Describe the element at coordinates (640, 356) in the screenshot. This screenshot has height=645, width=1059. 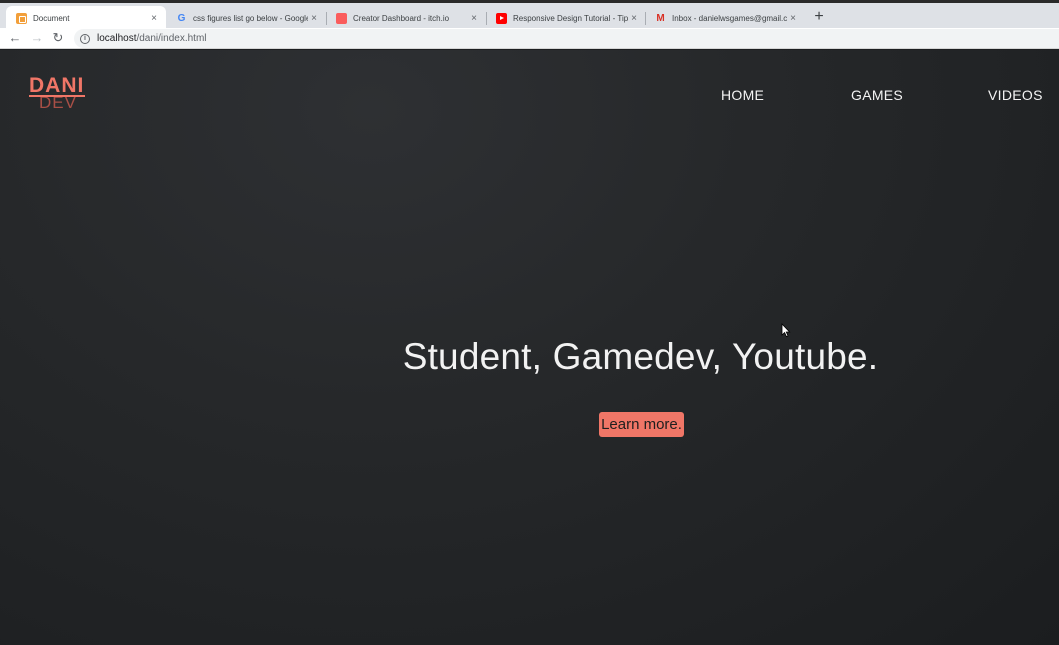
I see `hero-title: Student, Gamedev, Youtube.` at that location.